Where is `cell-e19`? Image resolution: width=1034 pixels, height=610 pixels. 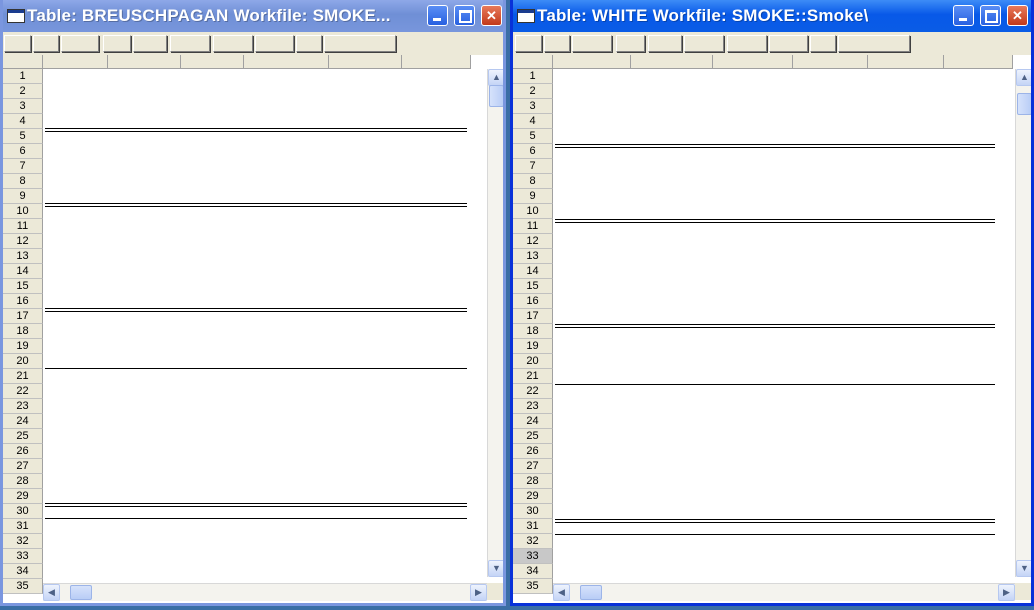 cell-e19 is located at coordinates (908, 346).